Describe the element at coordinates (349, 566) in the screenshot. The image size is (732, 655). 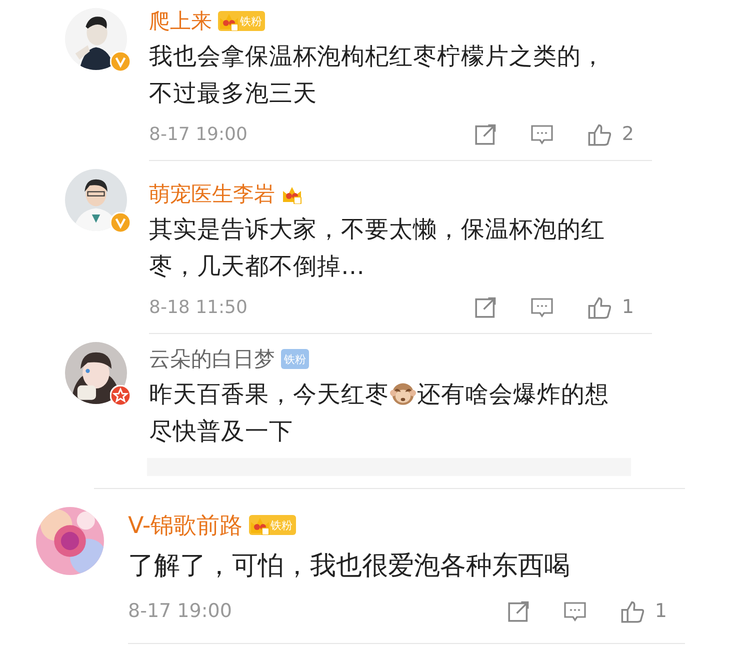
I see `comment-text: 了解了，可怕，我也很爱泡各种东西喝` at that location.